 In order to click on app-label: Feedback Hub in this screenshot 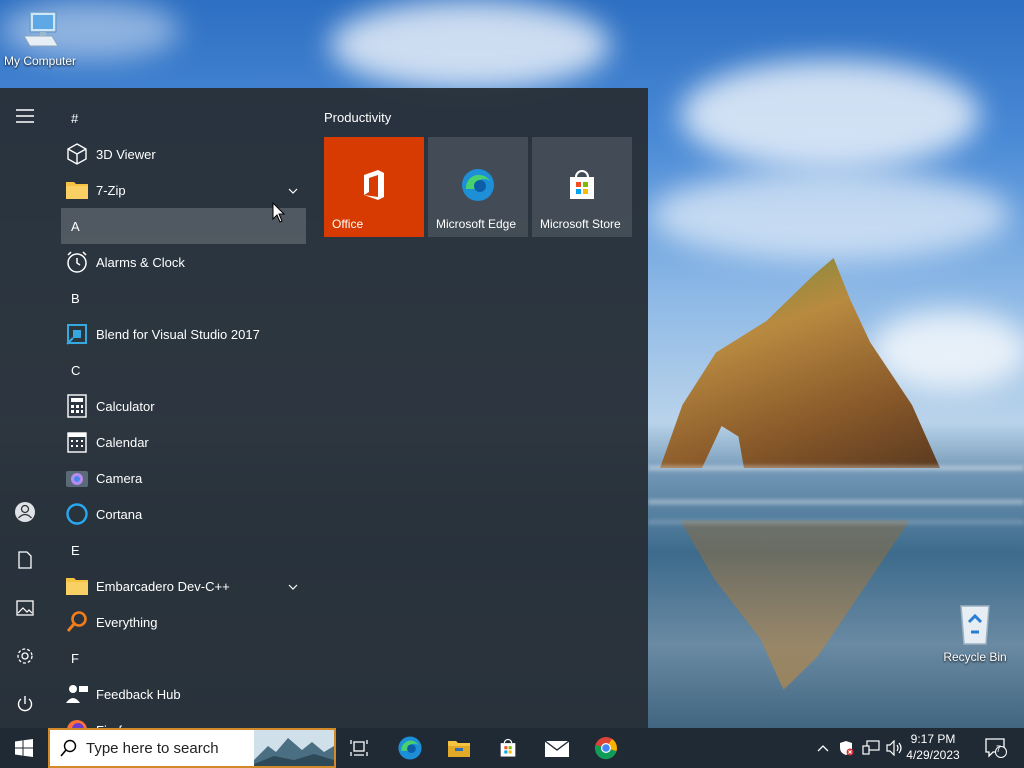, I will do `click(138, 694)`.